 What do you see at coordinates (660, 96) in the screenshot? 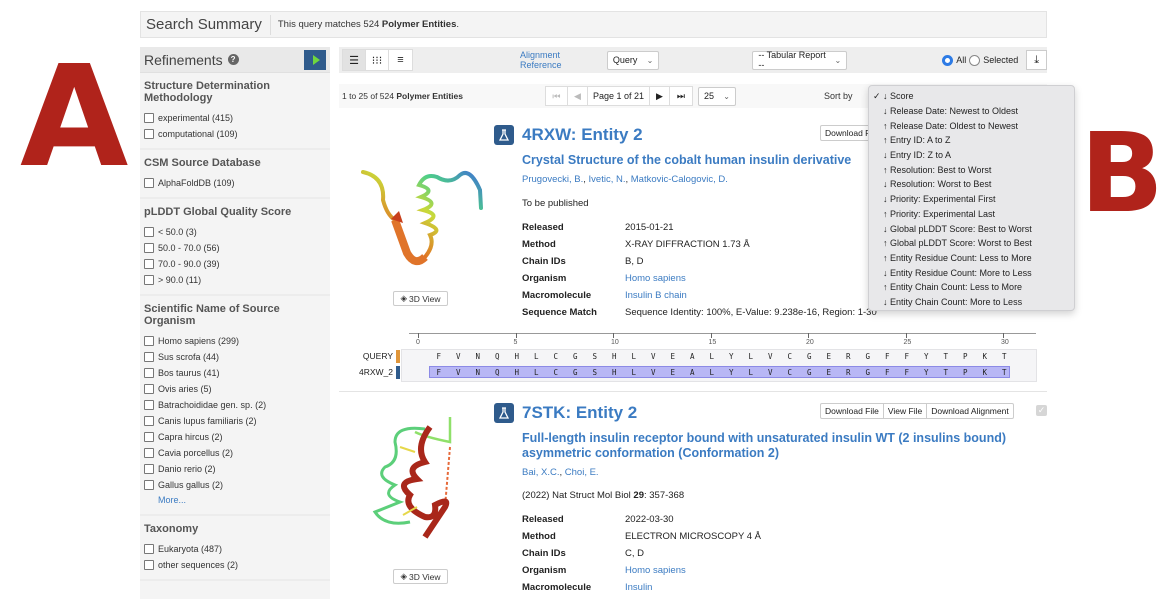
I see `next-page-button: ▶` at bounding box center [660, 96].